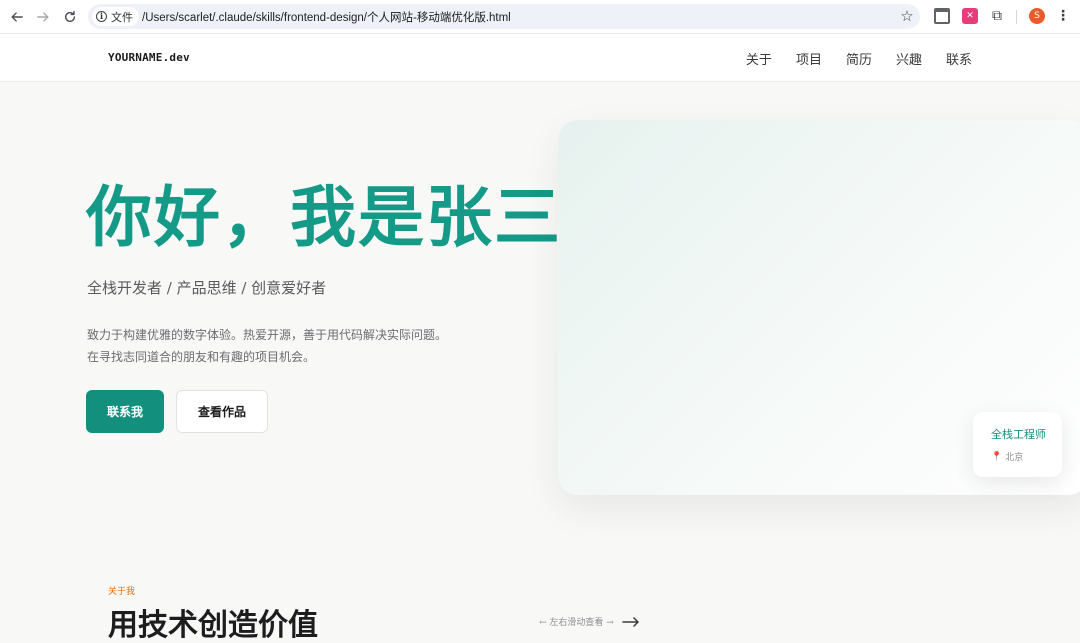 This screenshot has height=643, width=1080. Describe the element at coordinates (149, 57) in the screenshot. I see `site-logo: YOURNAME.dev` at that location.